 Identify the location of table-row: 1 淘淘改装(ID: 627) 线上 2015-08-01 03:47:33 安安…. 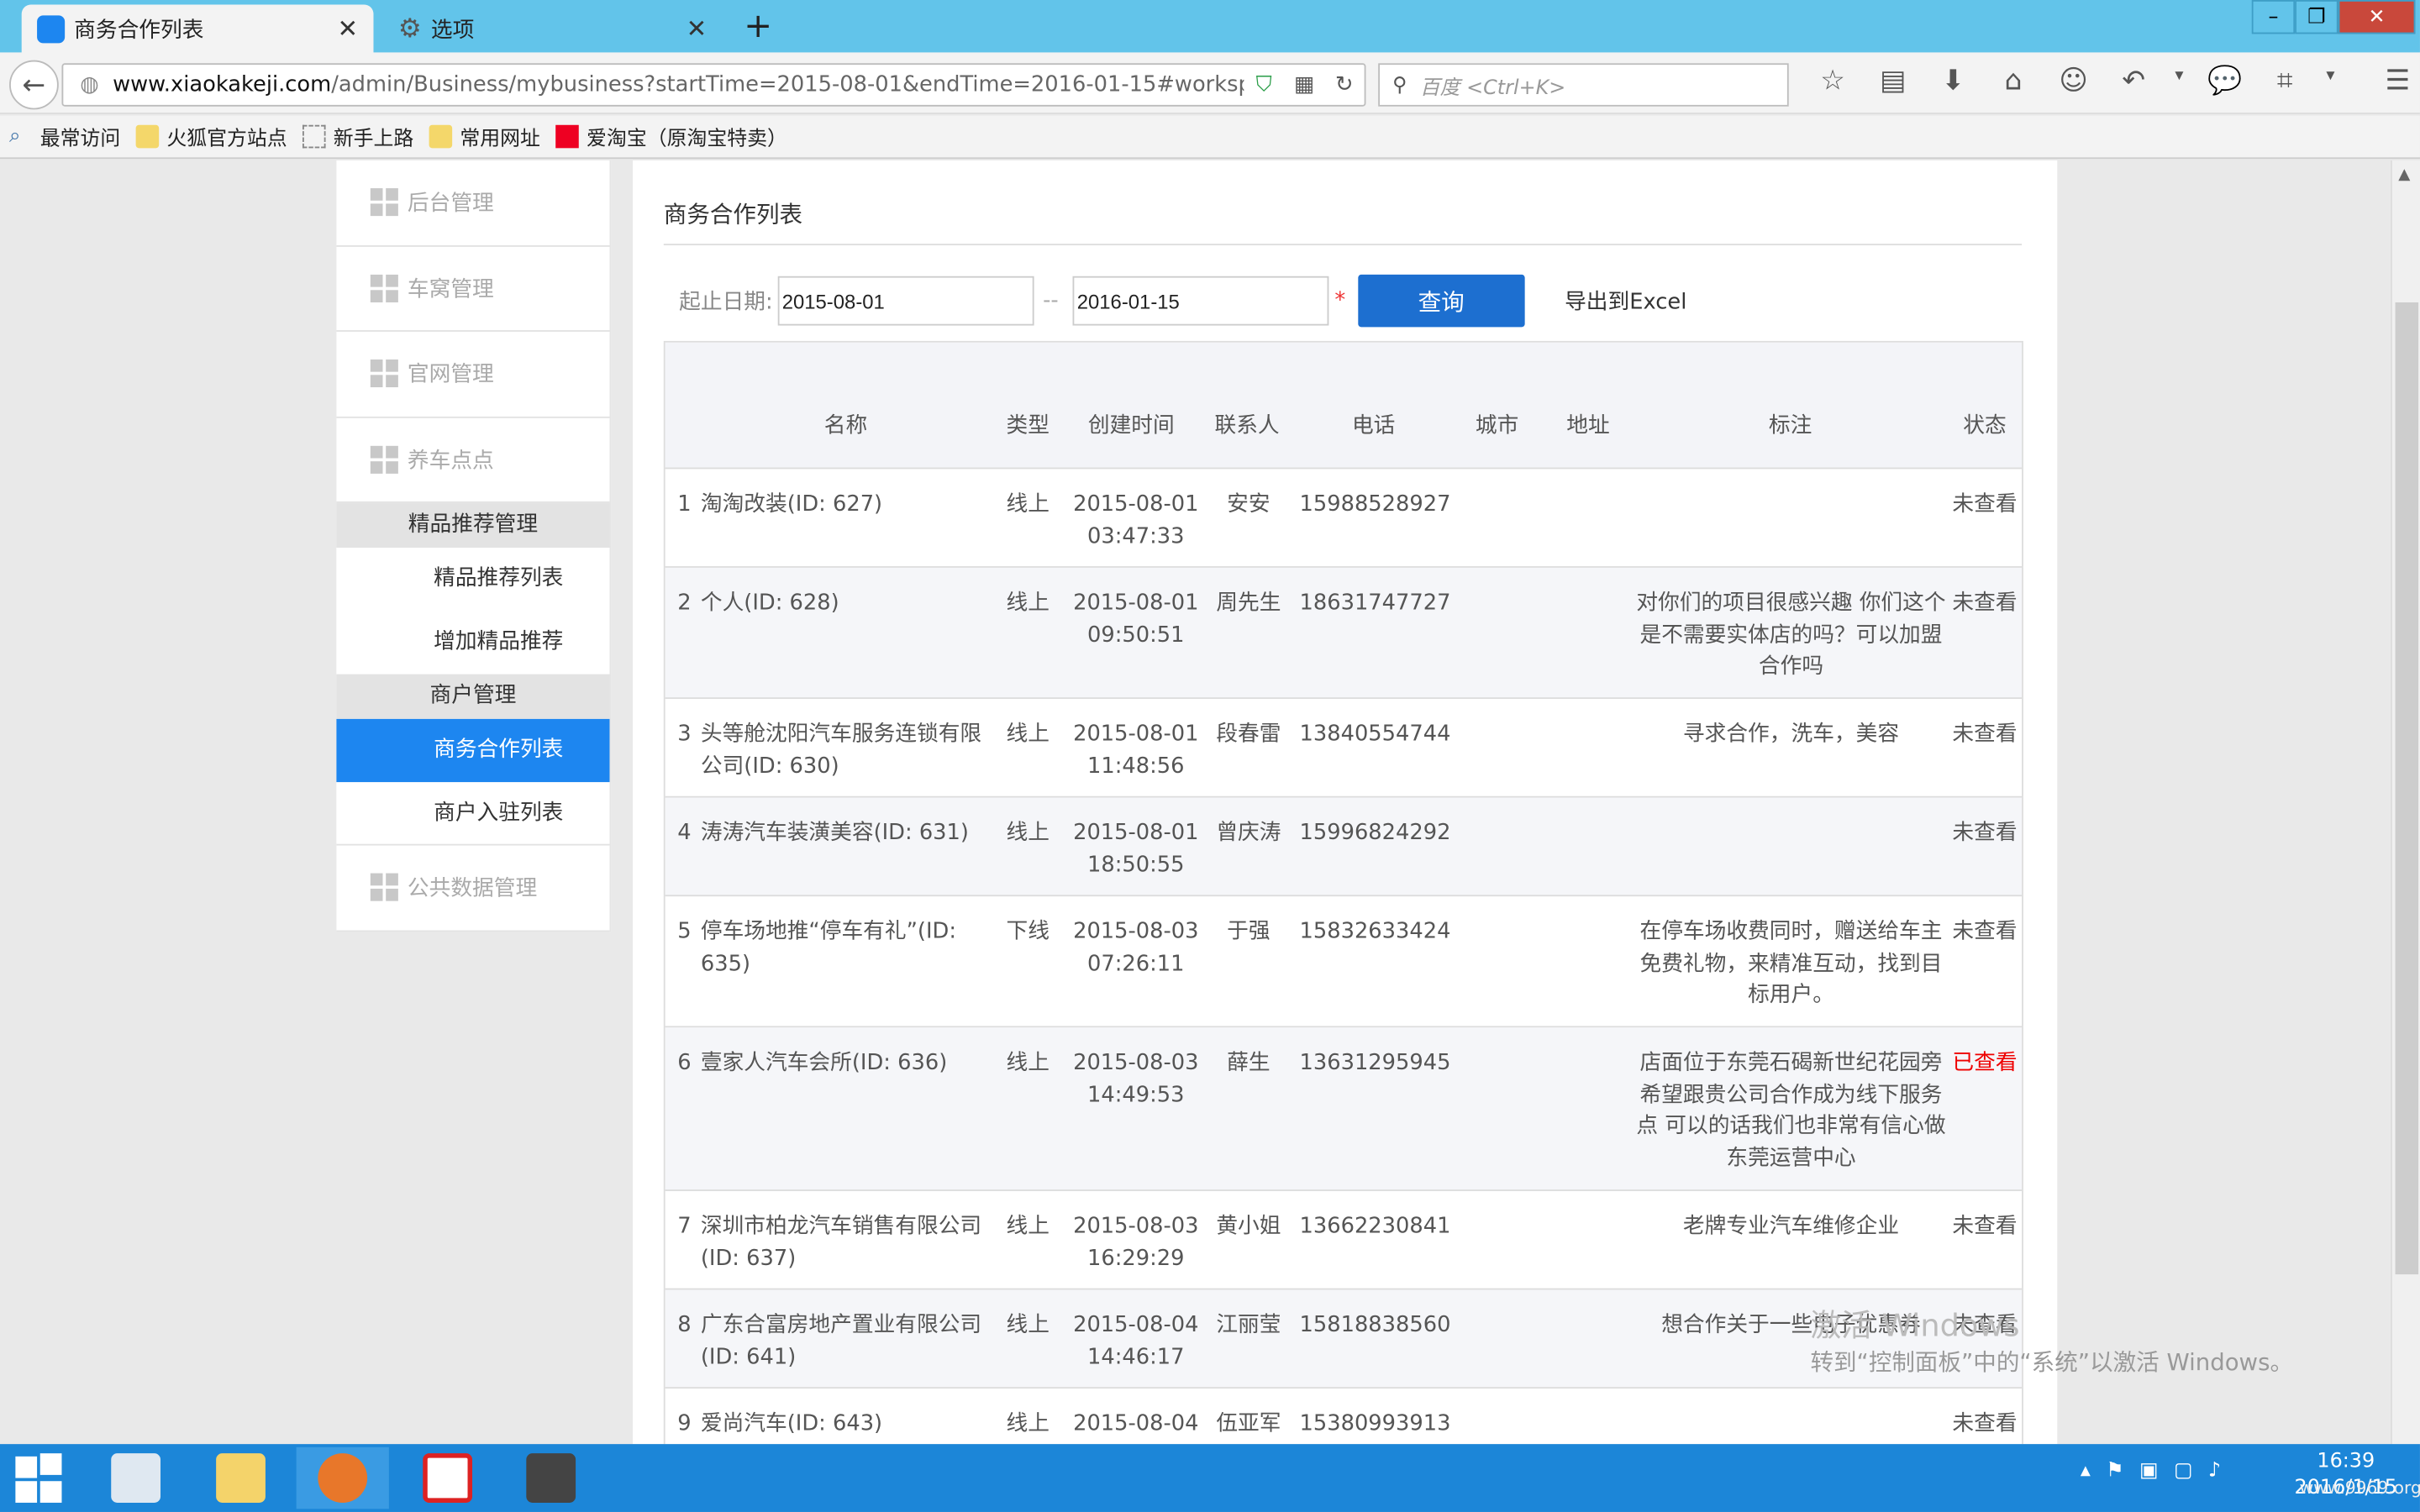
(1344, 518).